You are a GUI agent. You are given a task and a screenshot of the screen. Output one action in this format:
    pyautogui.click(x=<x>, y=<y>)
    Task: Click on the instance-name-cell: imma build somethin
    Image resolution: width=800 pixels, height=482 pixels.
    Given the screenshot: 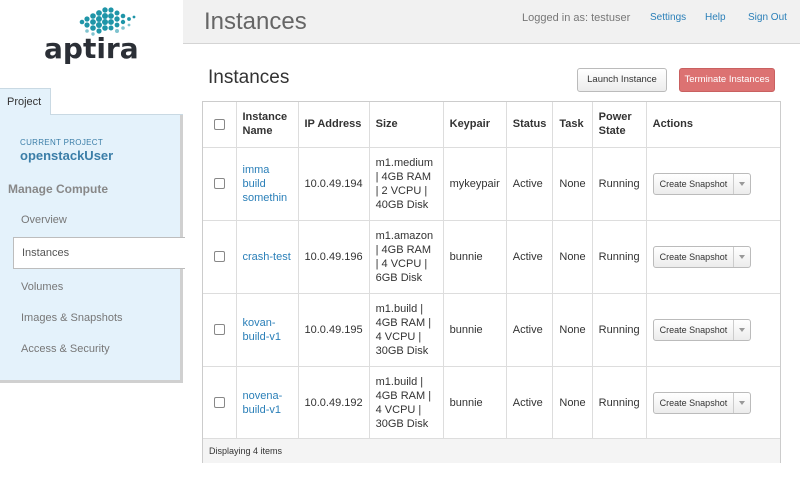 What is the action you would take?
    pyautogui.click(x=267, y=184)
    